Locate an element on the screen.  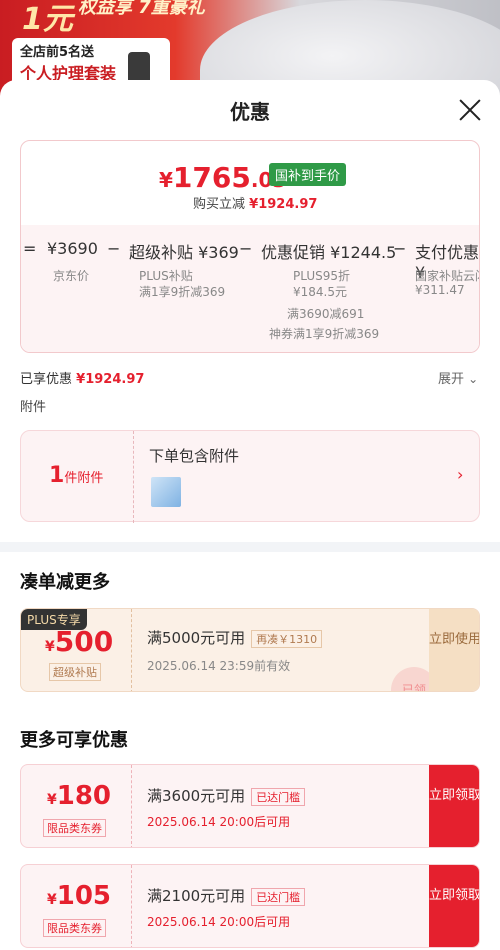
expand-label: 展开 is located at coordinates (451, 379).